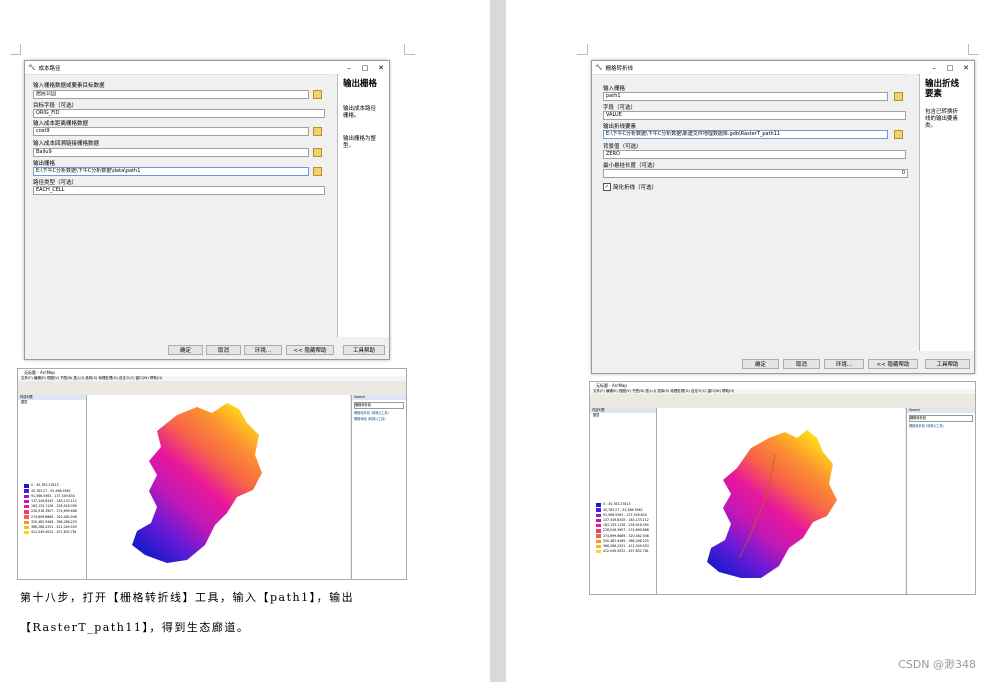 This screenshot has height=682, width=991. What do you see at coordinates (754, 154) in the screenshot?
I see `background-value-select: ZERO` at bounding box center [754, 154].